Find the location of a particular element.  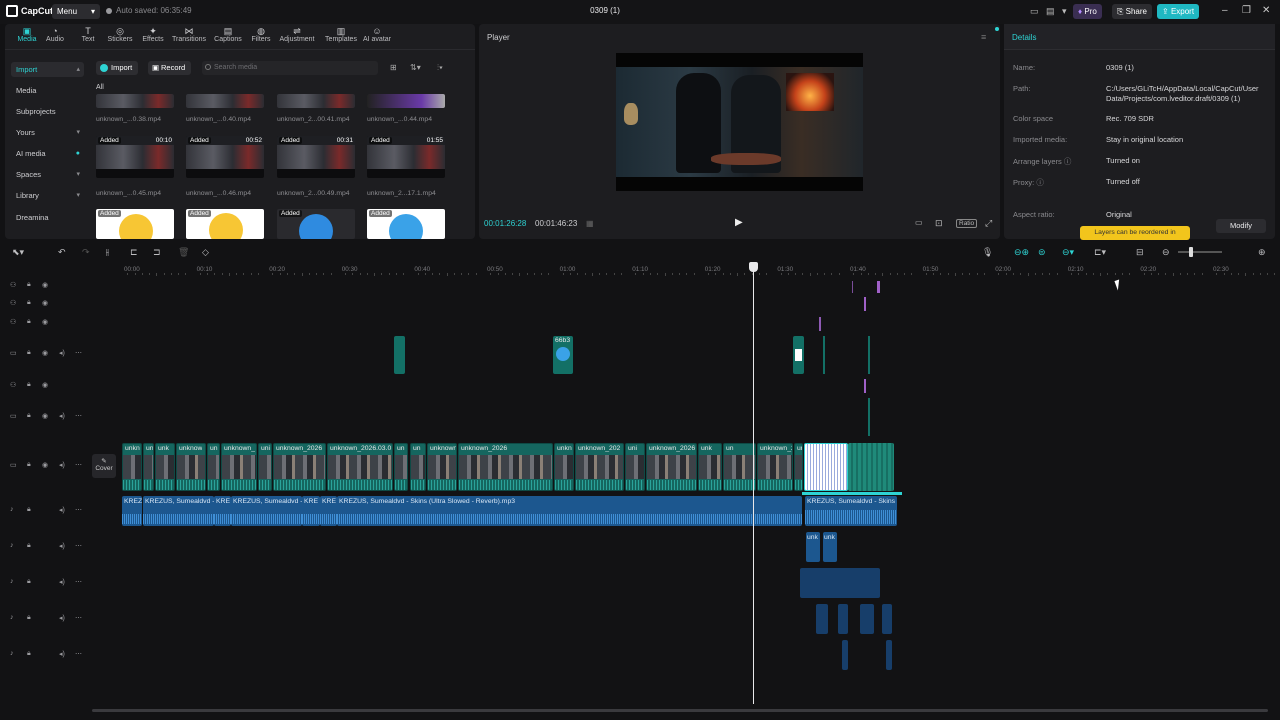

video-clip: unknown_2 is located at coordinates (775, 467).